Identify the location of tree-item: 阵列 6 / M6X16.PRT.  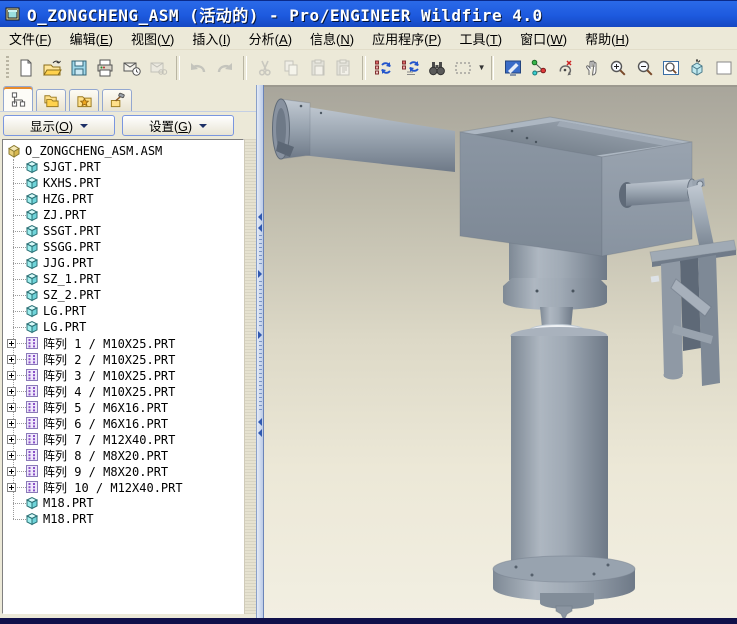
(123, 423).